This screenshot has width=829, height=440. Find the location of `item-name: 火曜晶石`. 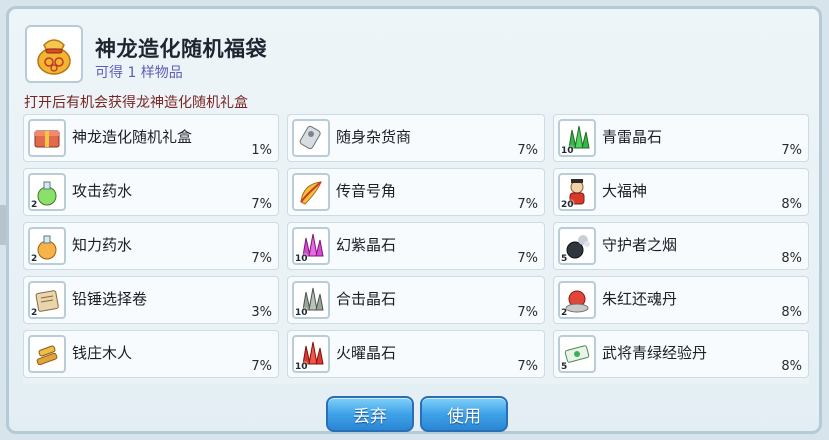

item-name: 火曜晶石 is located at coordinates (366, 353).